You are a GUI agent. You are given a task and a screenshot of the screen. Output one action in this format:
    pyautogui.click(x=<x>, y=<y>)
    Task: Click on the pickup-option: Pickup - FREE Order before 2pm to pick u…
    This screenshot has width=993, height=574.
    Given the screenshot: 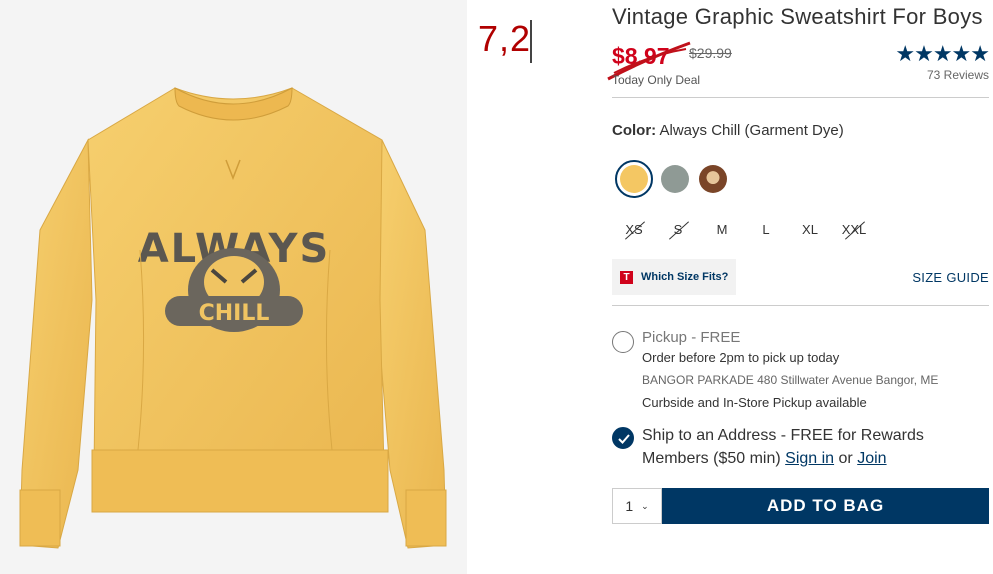 What is the action you would take?
    pyautogui.click(x=800, y=369)
    